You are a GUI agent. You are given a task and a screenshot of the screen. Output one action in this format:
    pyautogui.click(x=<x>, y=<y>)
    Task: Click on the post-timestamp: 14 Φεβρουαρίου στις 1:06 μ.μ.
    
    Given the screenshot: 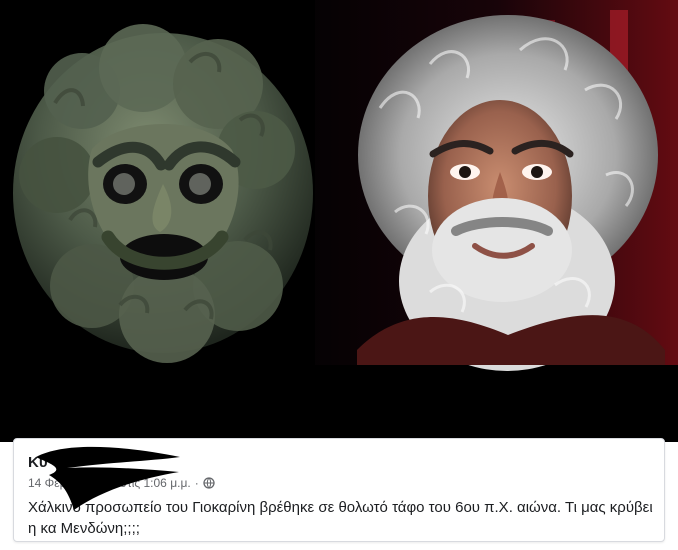 What is the action you would take?
    pyautogui.click(x=109, y=483)
    